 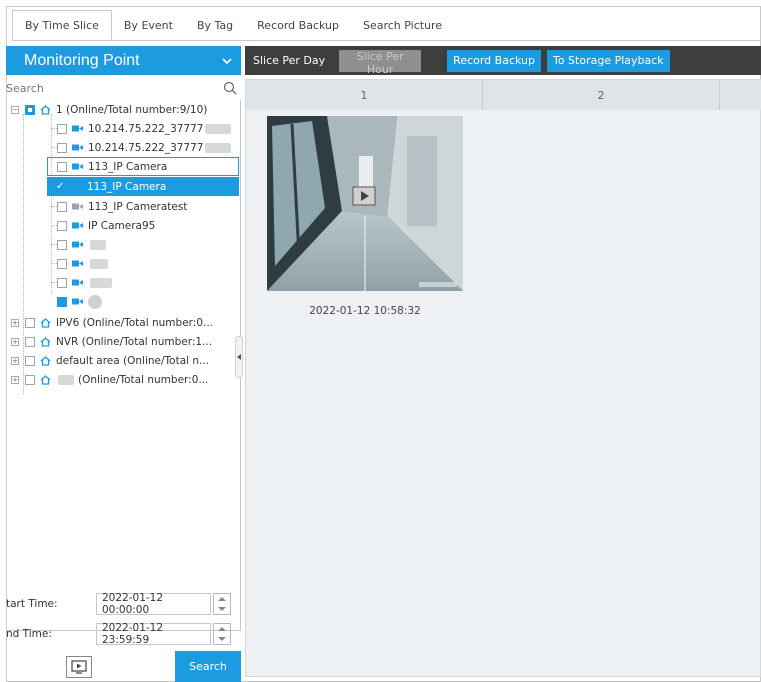 I want to click on tree-node-camera-focused: 113_IP Camera, so click(x=143, y=166).